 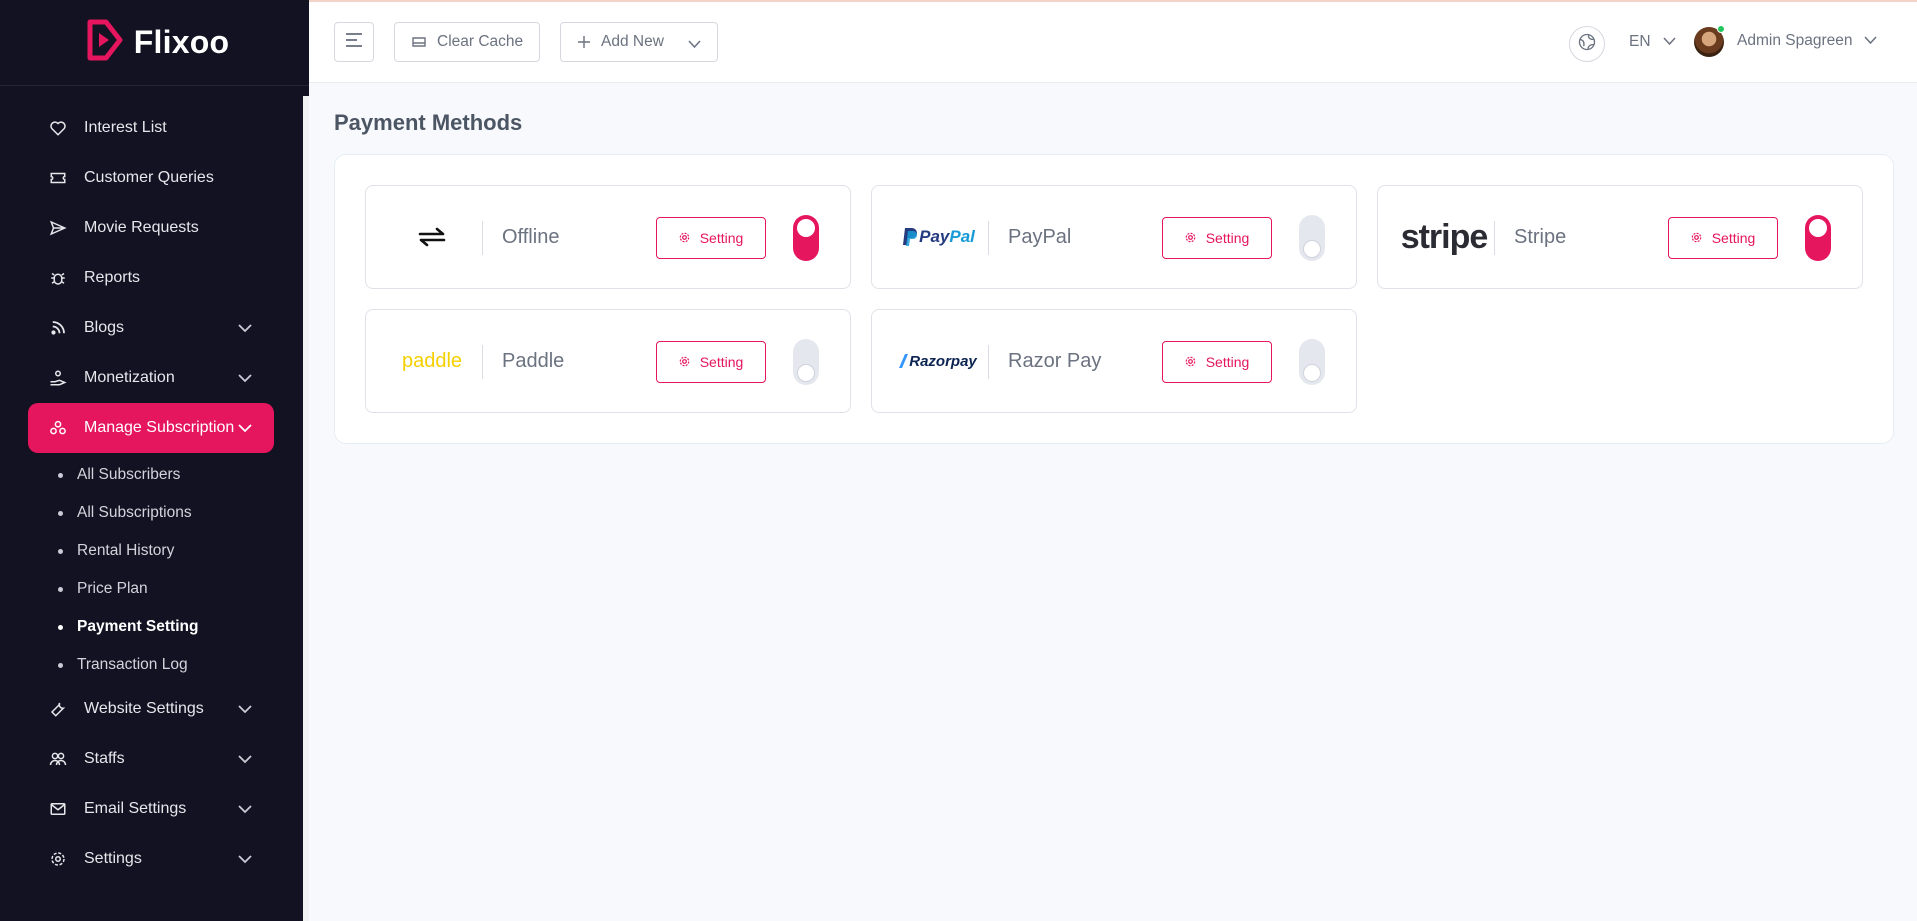 I want to click on subitem-label: Payment Setting, so click(x=138, y=626).